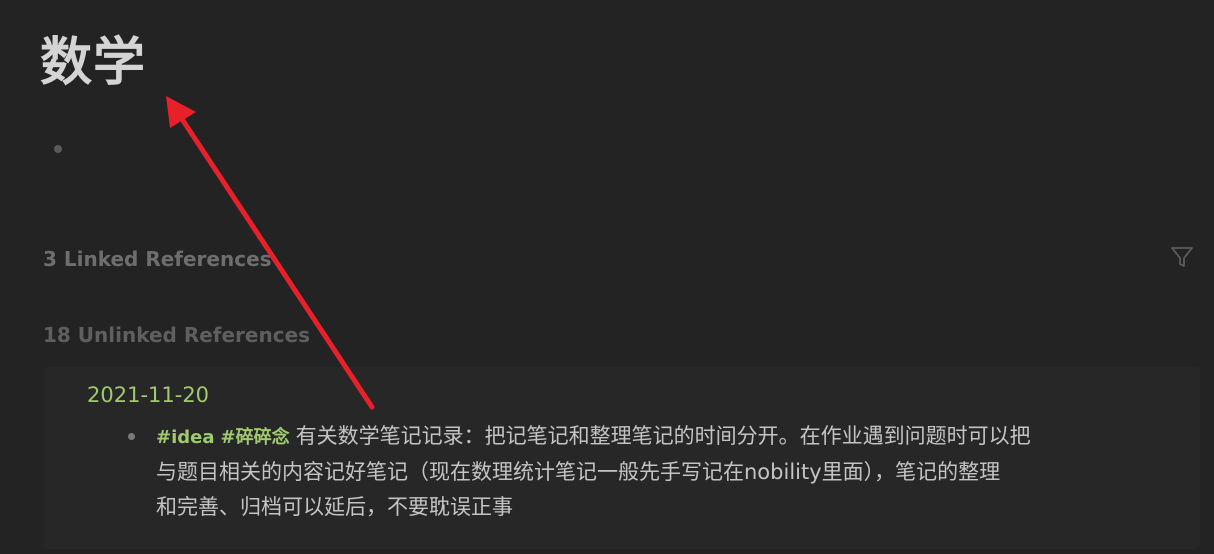  I want to click on linked-references-header: 3 Linked References, so click(157, 259).